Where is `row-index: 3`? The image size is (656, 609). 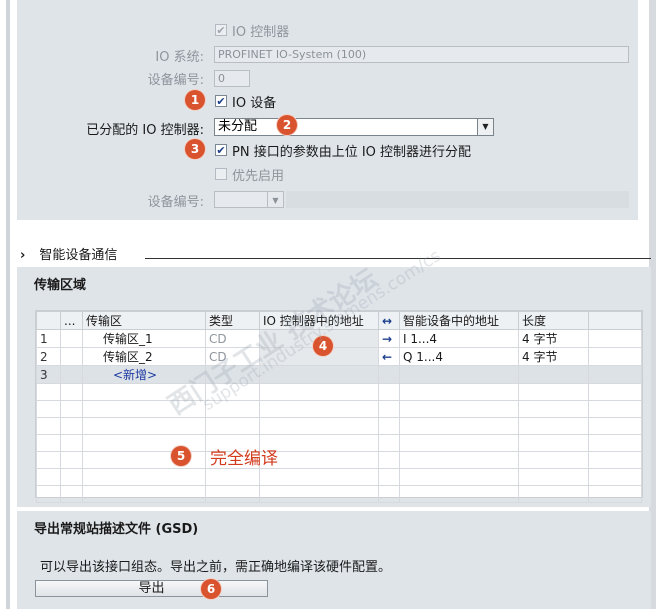 row-index: 3 is located at coordinates (48, 374).